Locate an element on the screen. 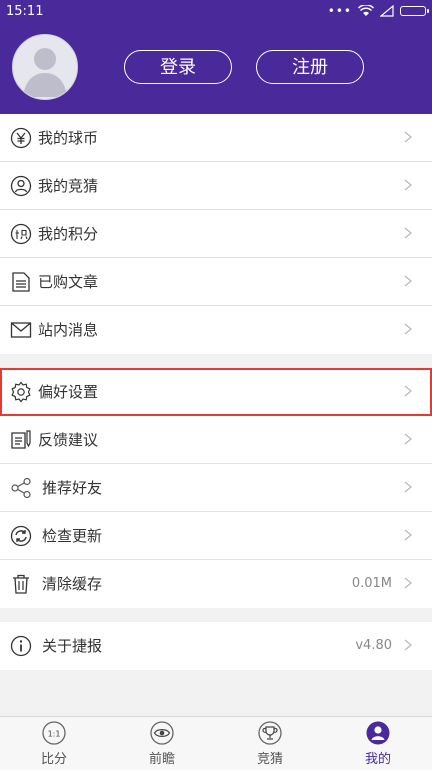 Image resolution: width=432 pixels, height=770 pixels. menu-item-preferences: 偏好设置 is located at coordinates (216, 392).